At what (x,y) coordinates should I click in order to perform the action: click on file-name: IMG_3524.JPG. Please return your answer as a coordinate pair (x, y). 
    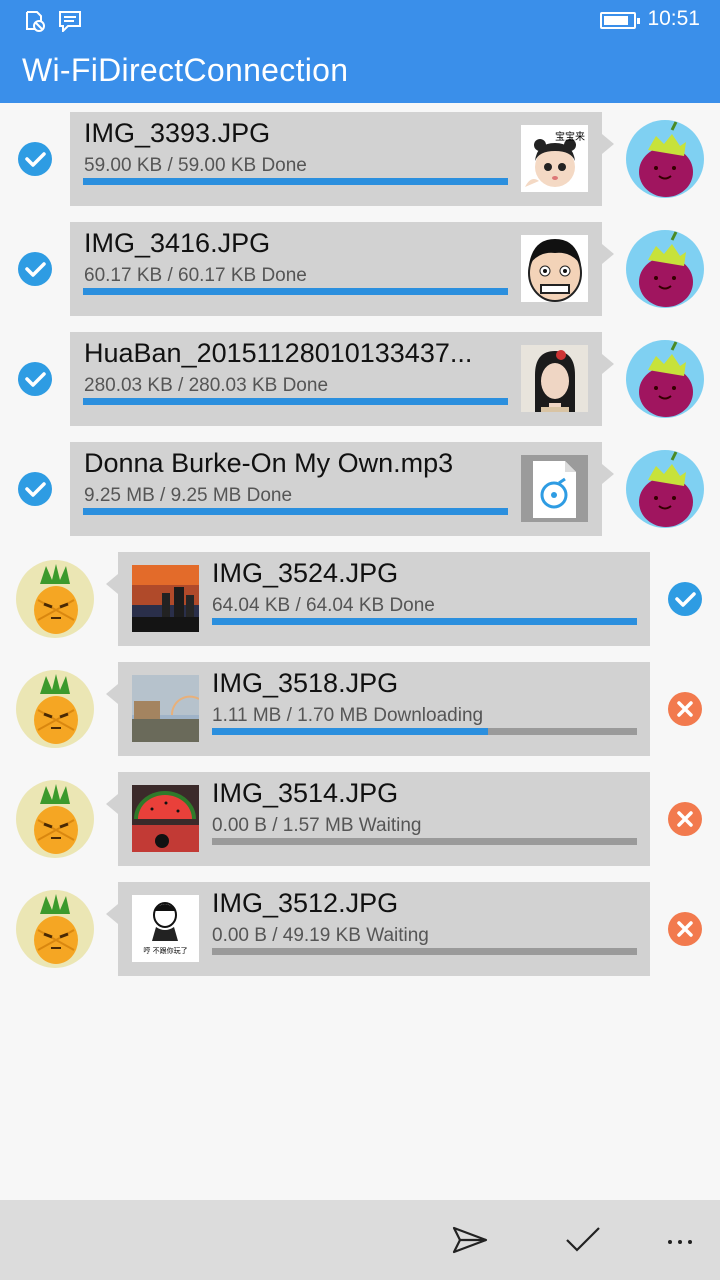
    Looking at the image, I should click on (305, 573).